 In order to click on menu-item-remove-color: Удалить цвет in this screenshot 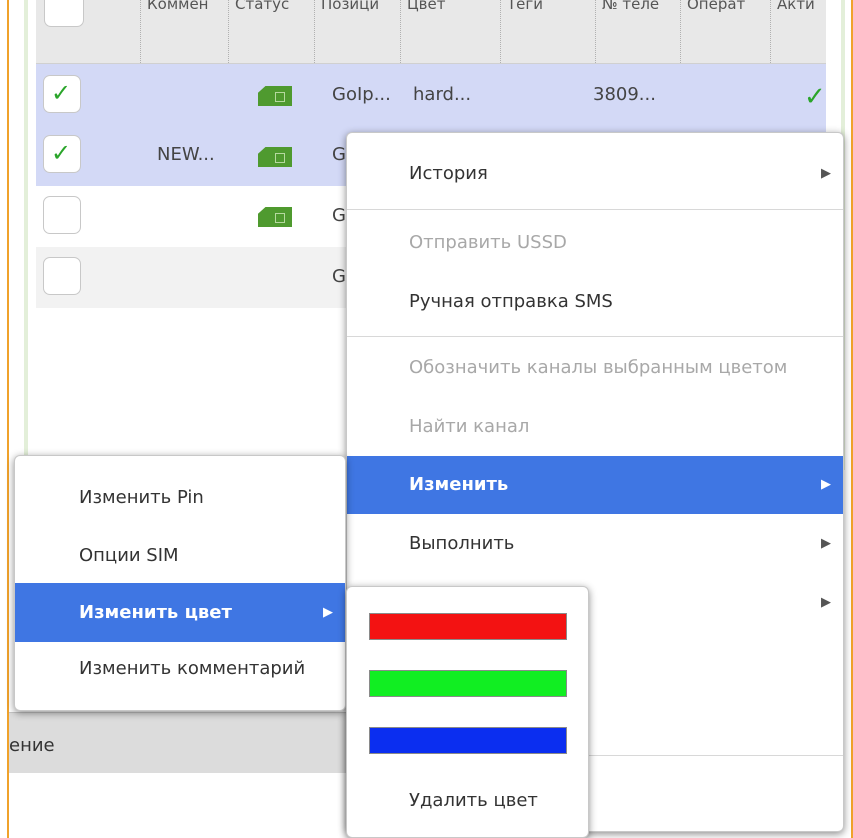, I will do `click(467, 801)`.